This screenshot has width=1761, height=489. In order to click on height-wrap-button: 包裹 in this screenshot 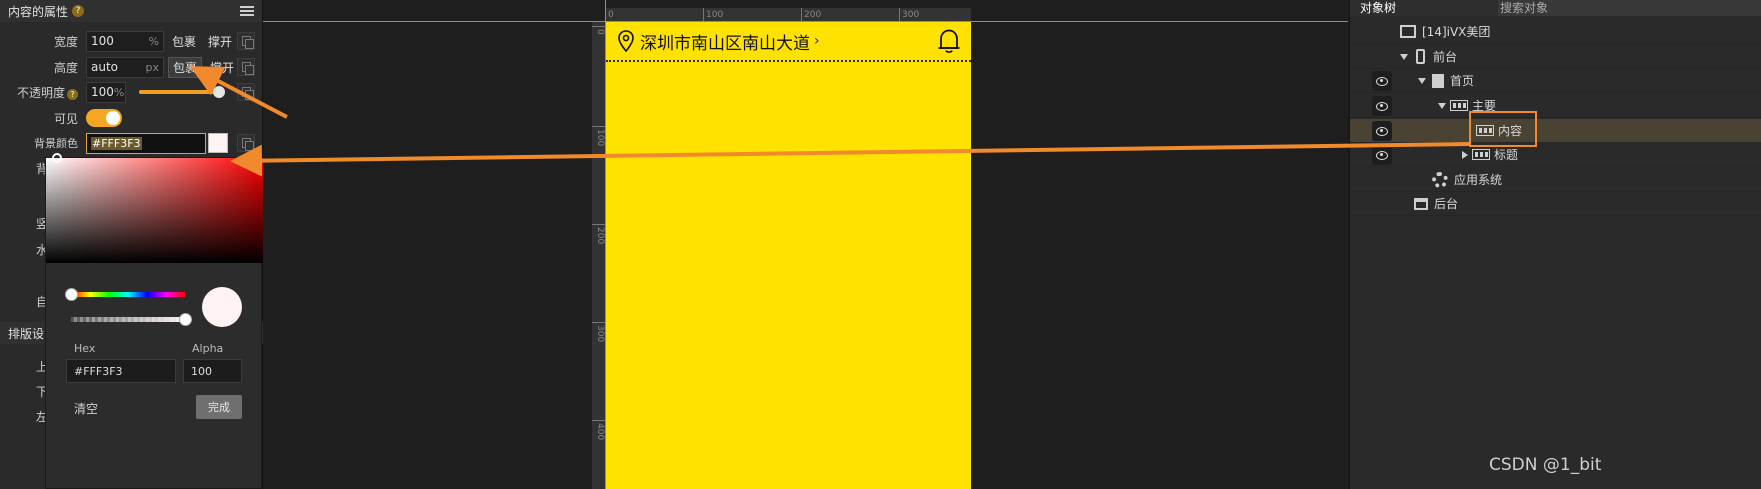, I will do `click(185, 67)`.